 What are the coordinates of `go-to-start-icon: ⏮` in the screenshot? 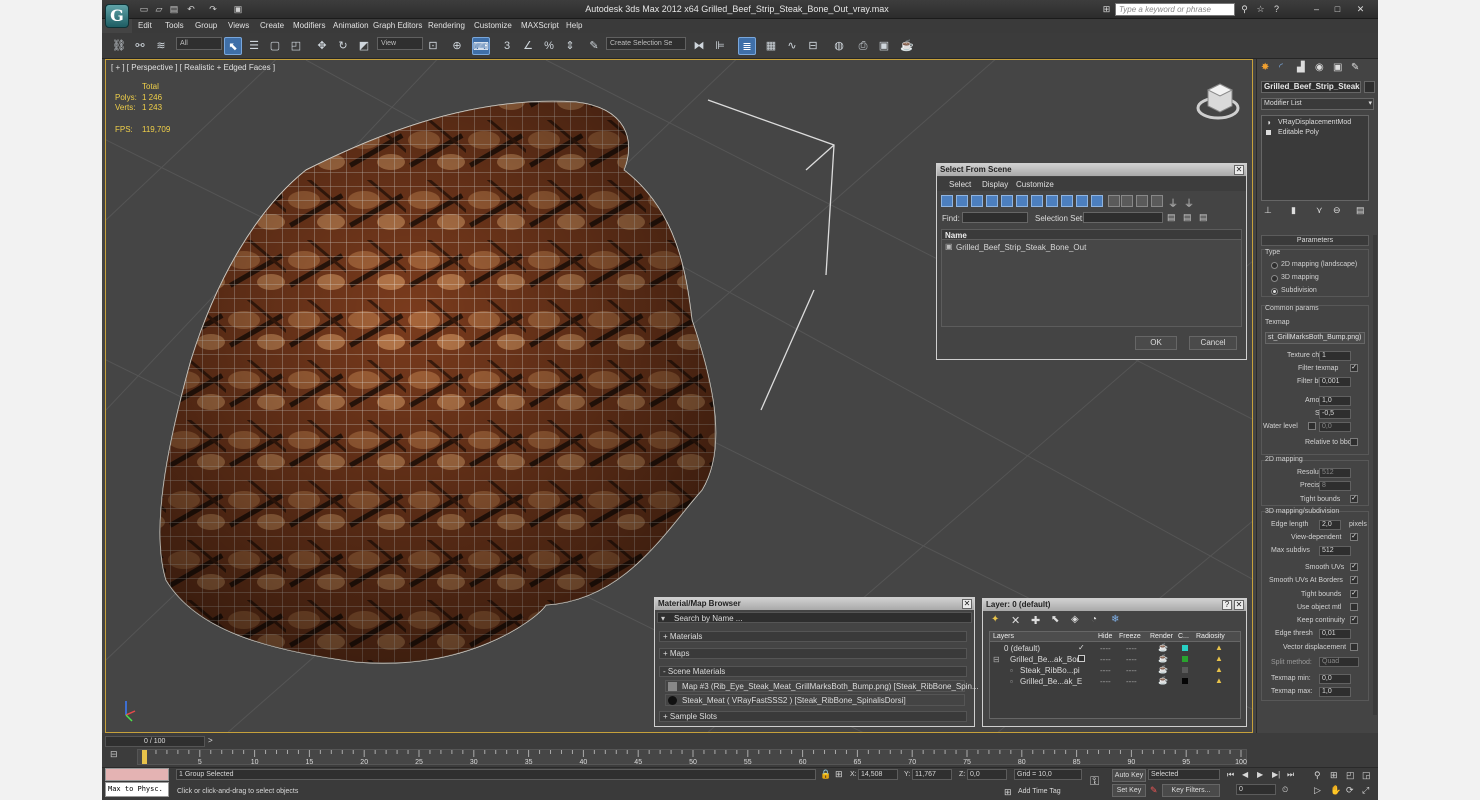 It's located at (1230, 775).